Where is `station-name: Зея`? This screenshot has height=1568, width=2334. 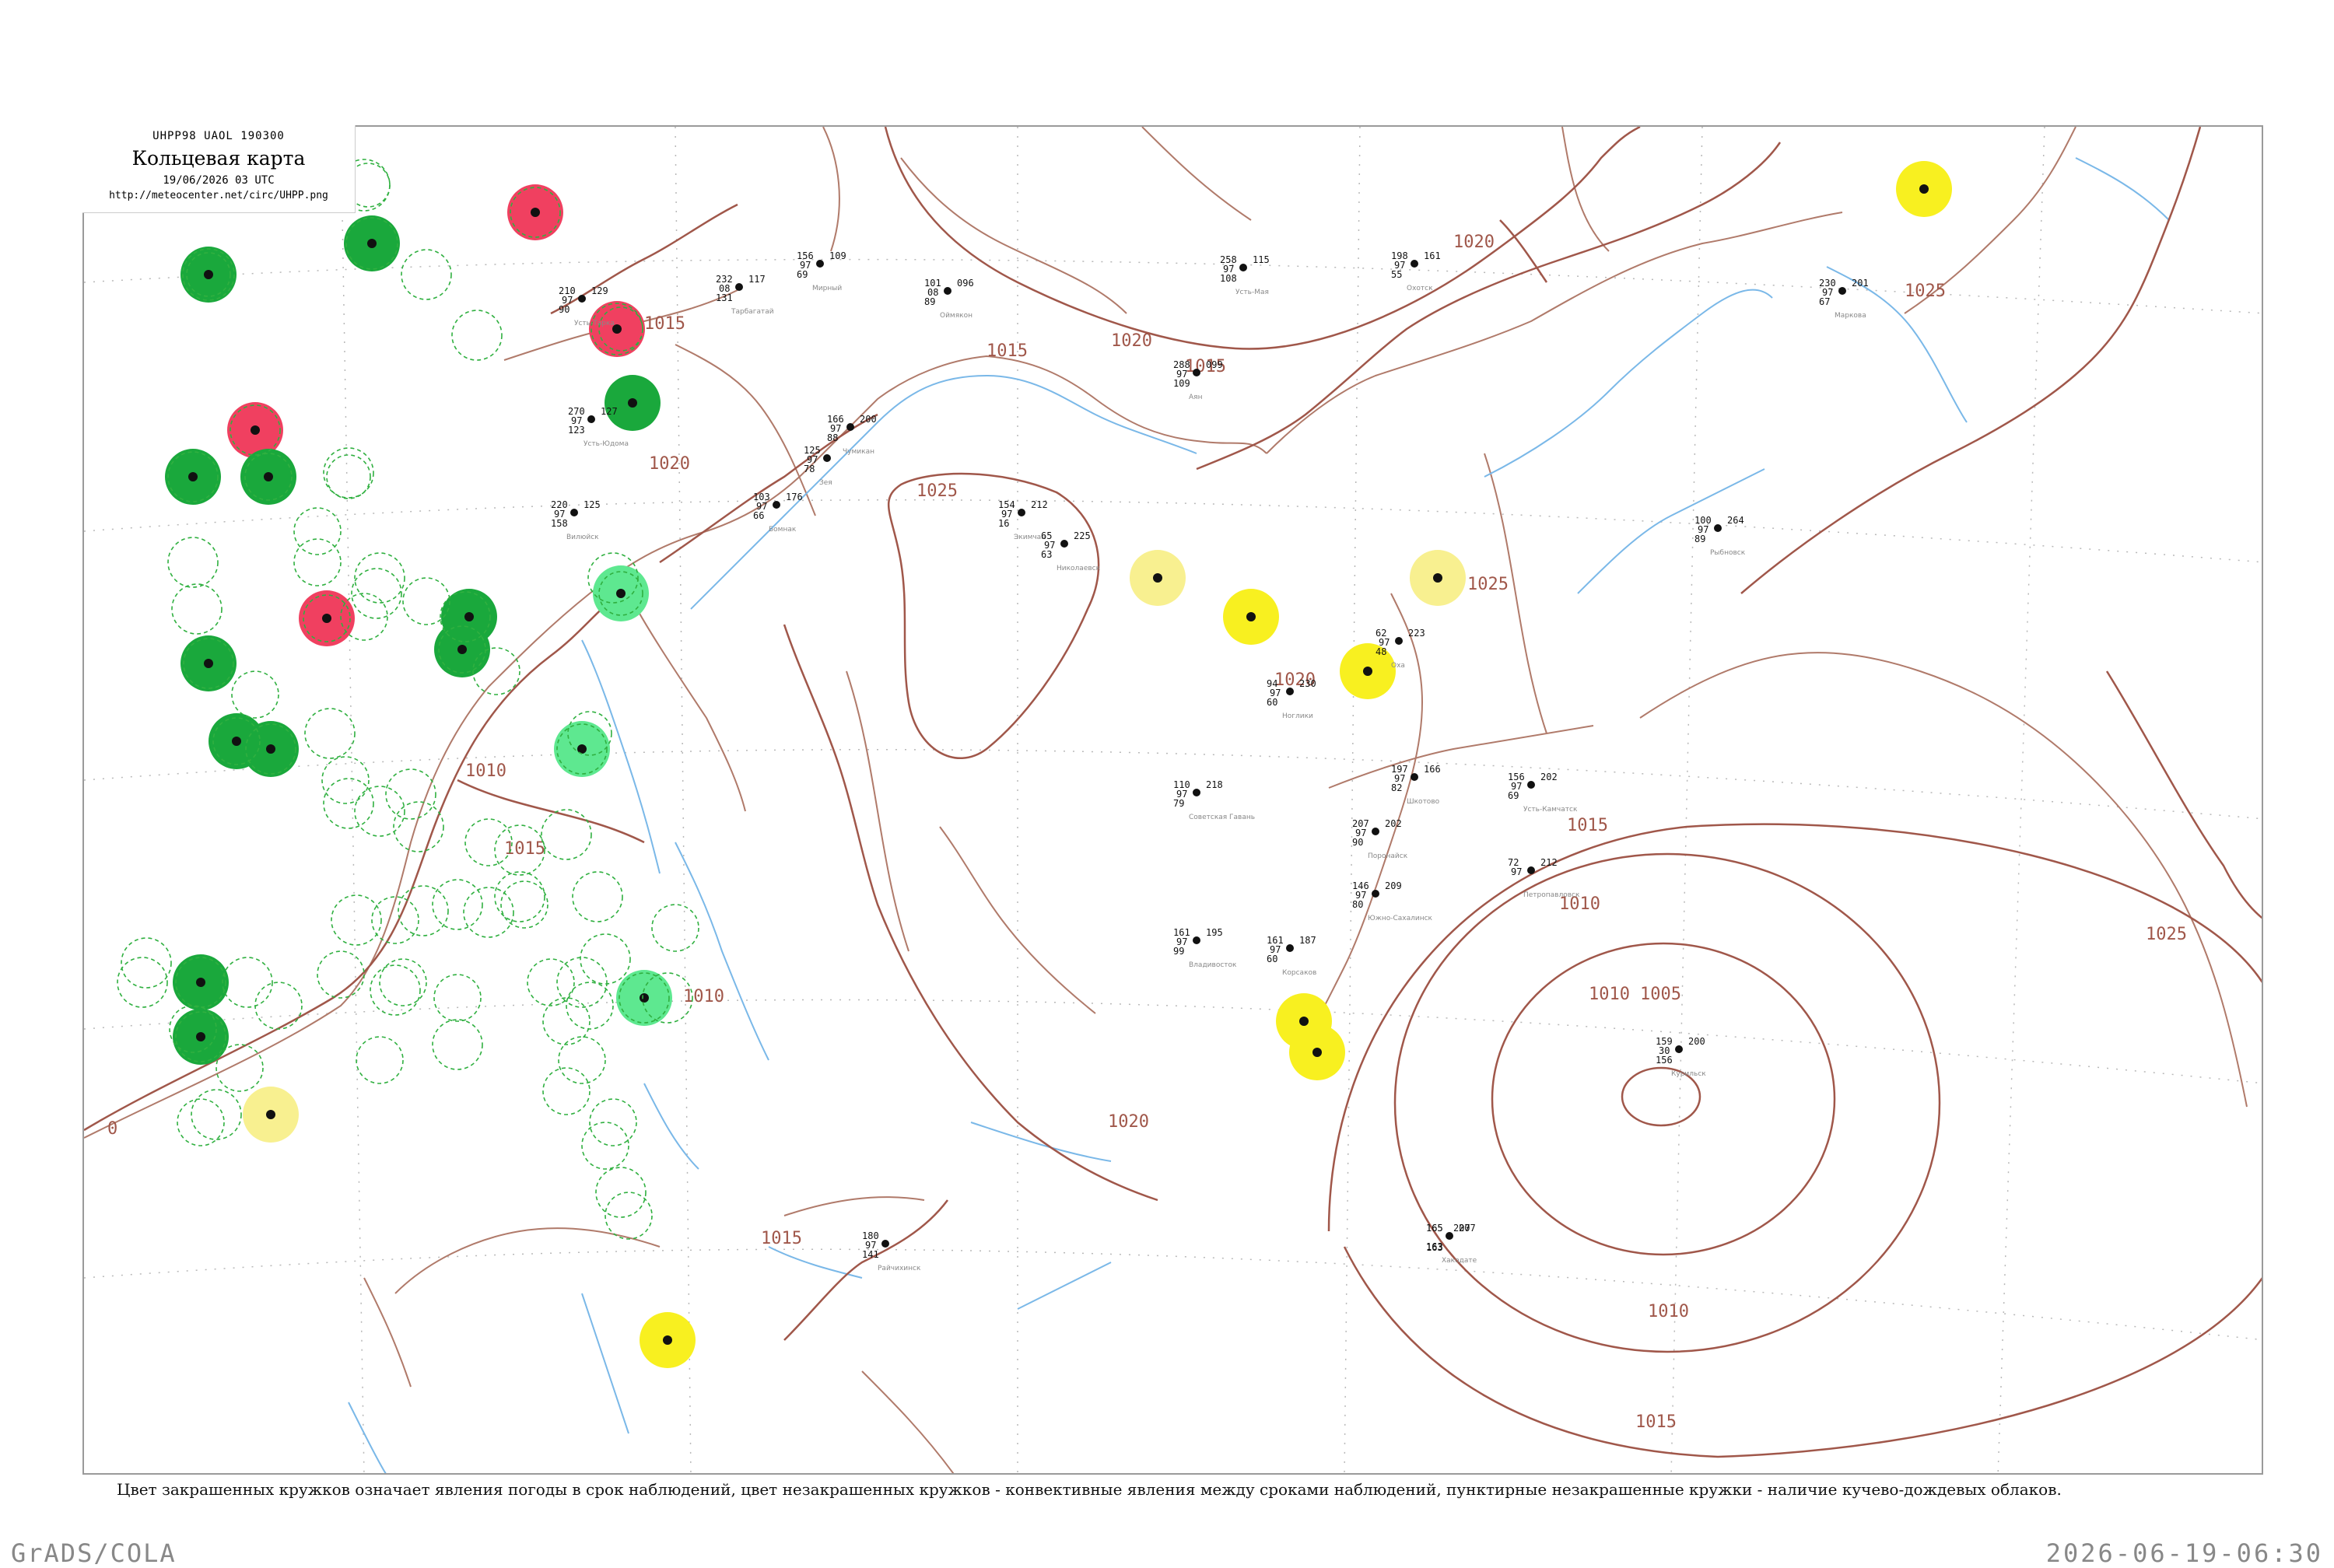 station-name: Зея is located at coordinates (826, 483).